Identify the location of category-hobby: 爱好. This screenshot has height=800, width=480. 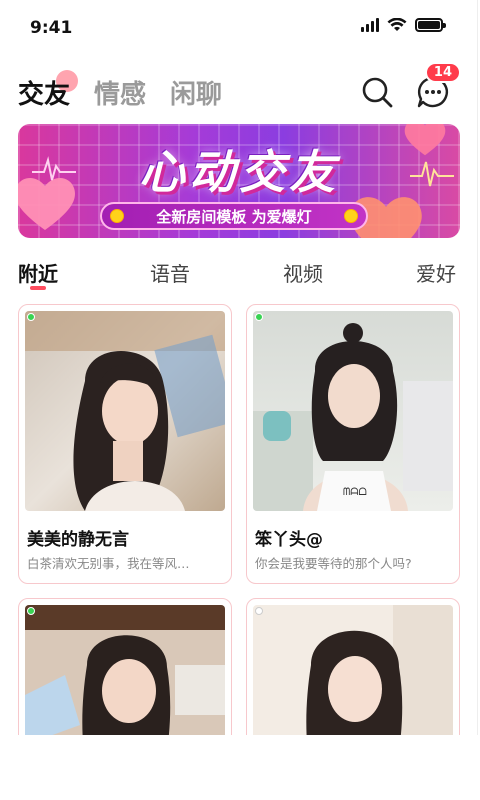
(436, 272).